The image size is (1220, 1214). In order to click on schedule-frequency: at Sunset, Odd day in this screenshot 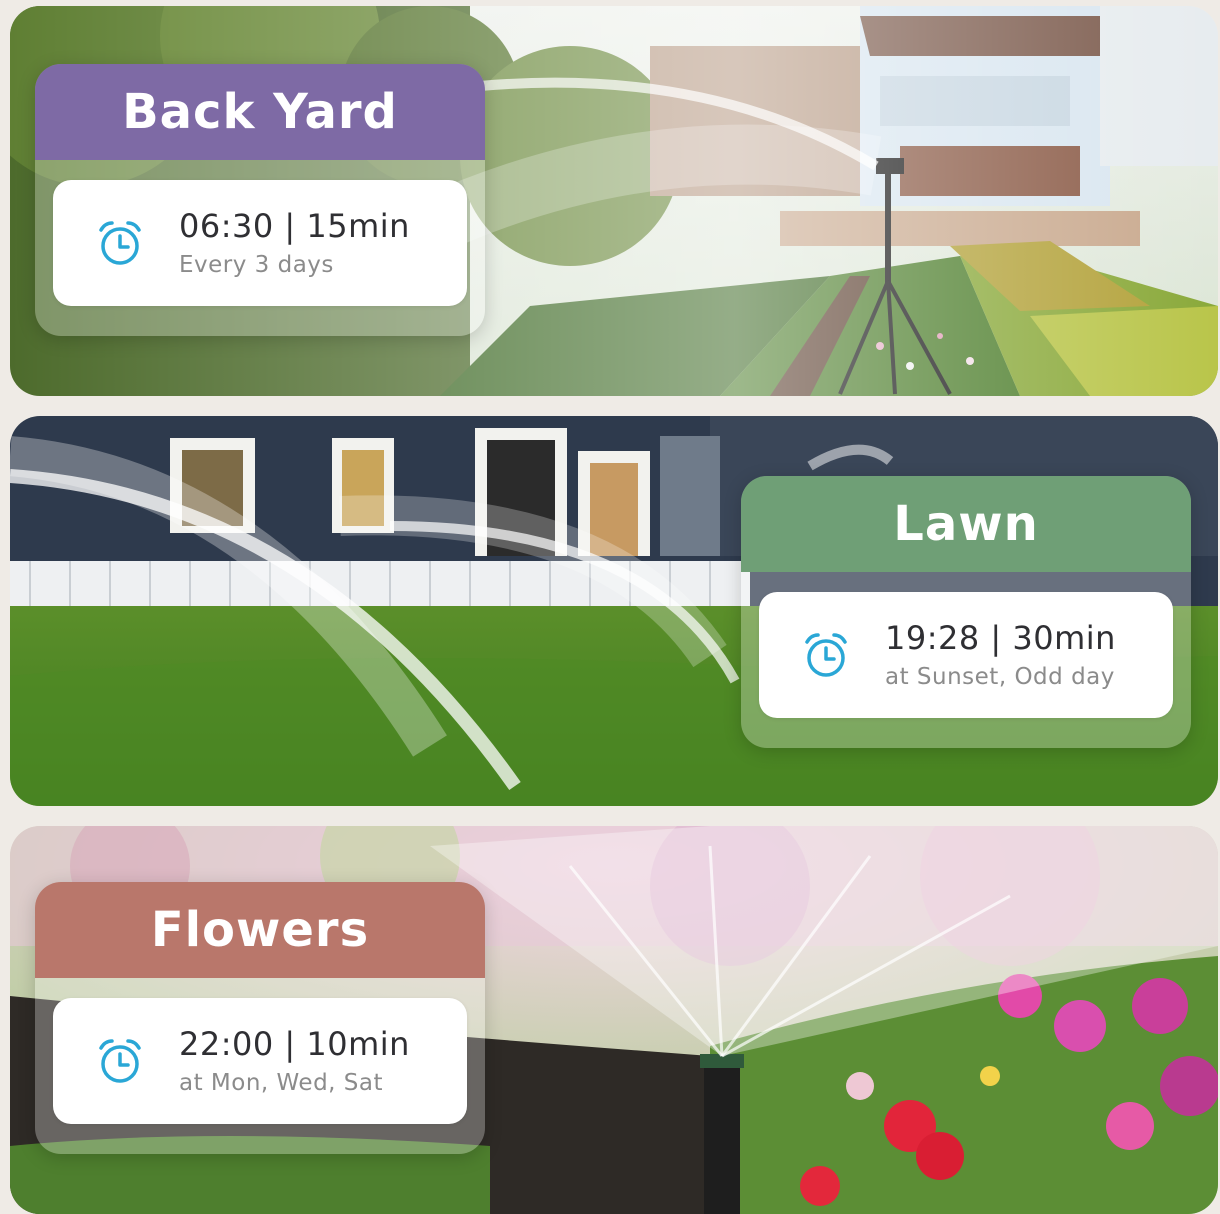, I will do `click(1000, 677)`.